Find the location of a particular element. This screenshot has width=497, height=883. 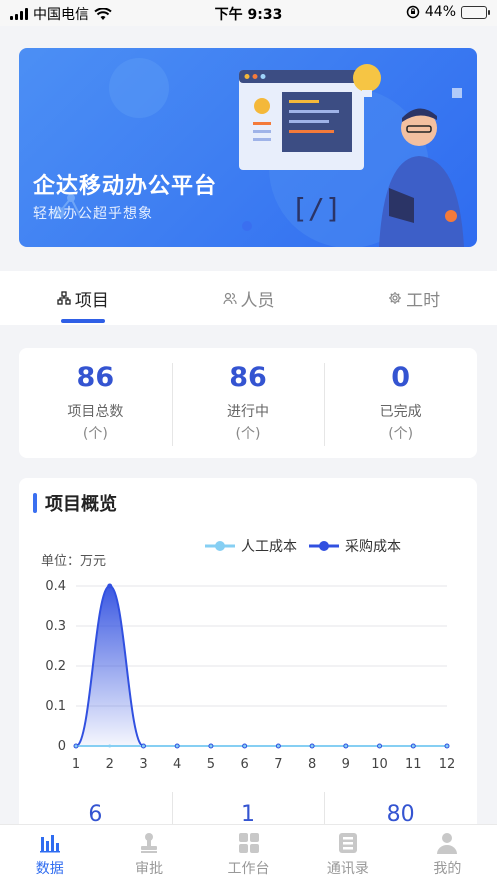

y-tick-label: 0.1 is located at coordinates (55, 706).